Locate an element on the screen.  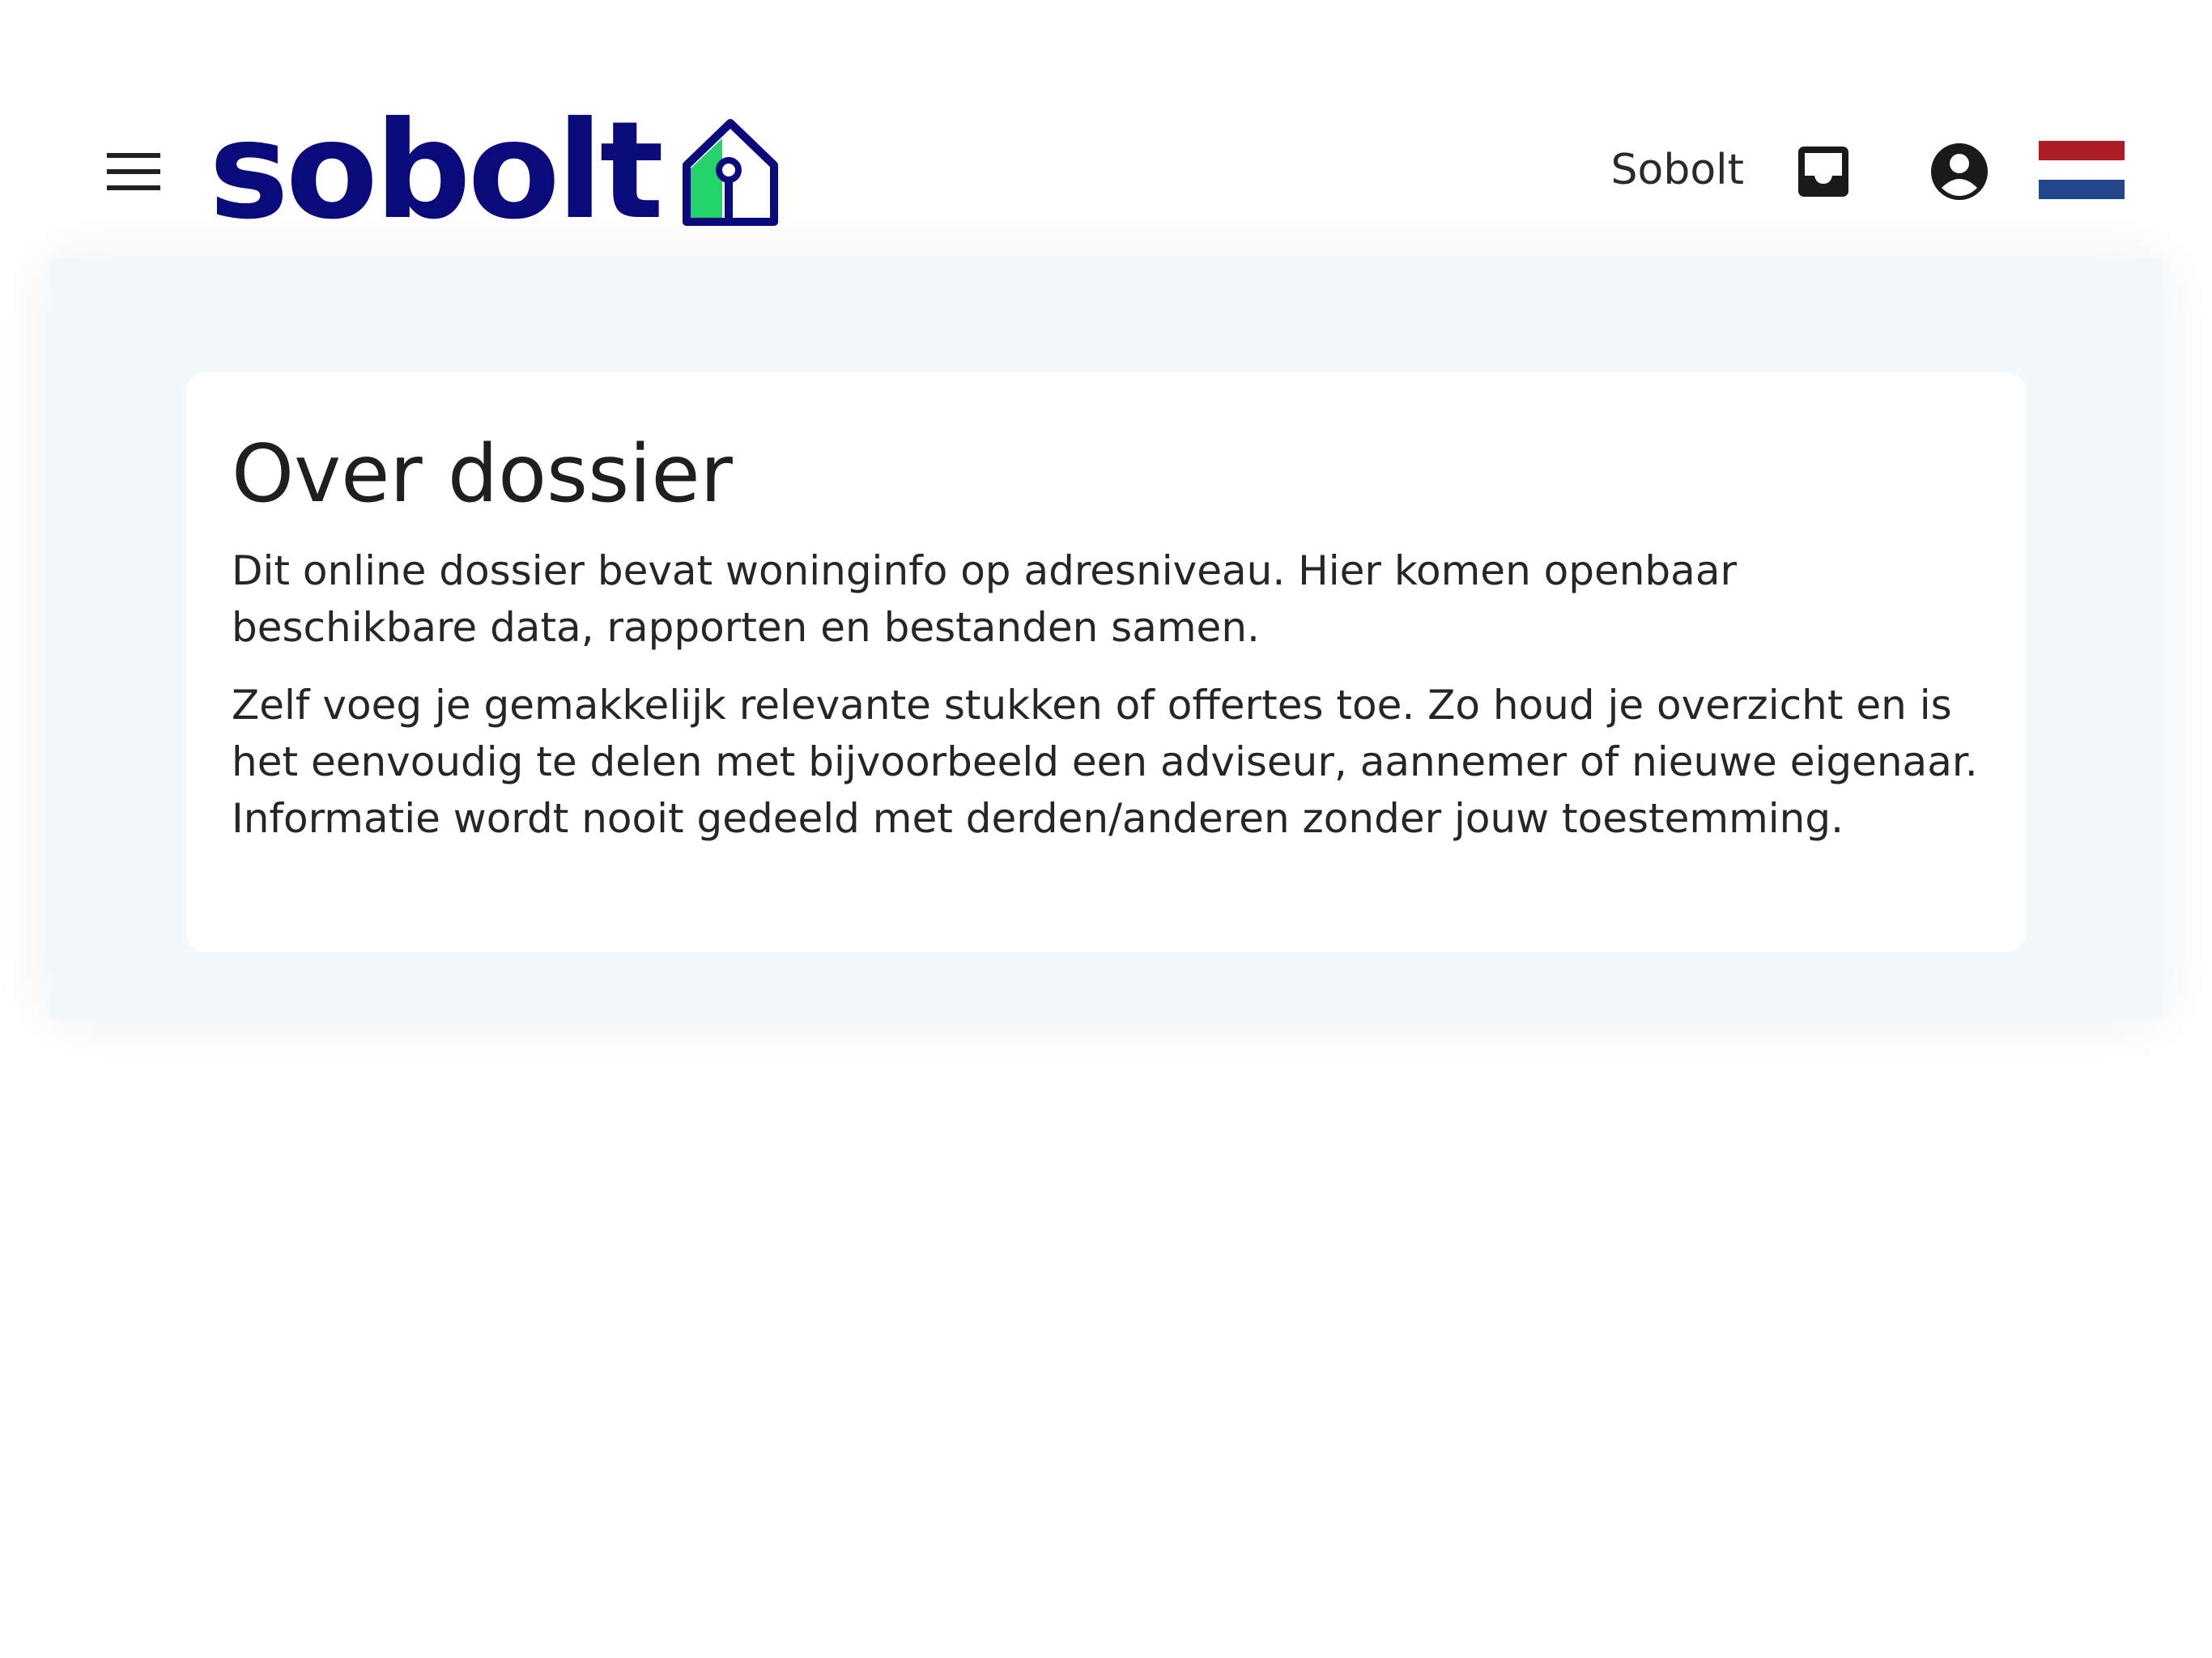
house-keyhole-icon is located at coordinates (730, 172).